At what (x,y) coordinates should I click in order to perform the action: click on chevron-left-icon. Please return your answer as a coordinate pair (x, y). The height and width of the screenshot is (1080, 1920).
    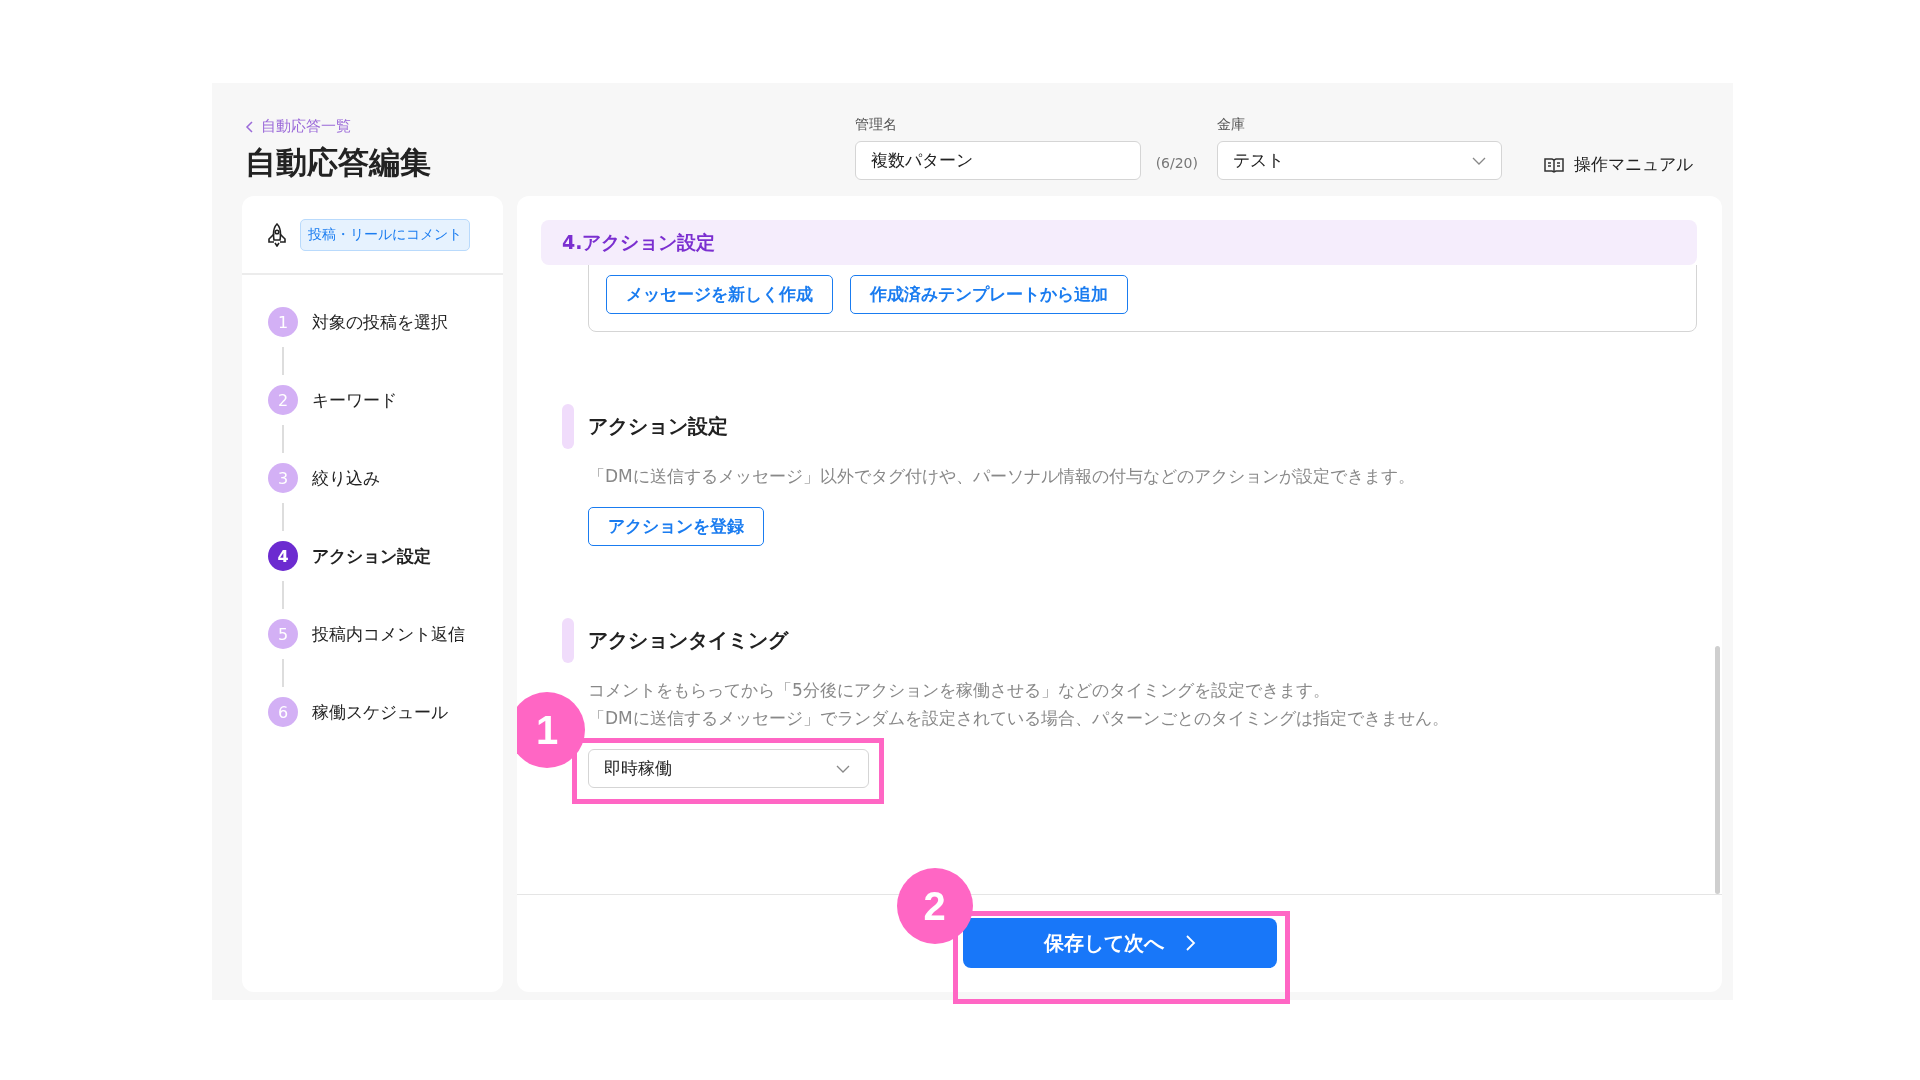
    Looking at the image, I should click on (249, 126).